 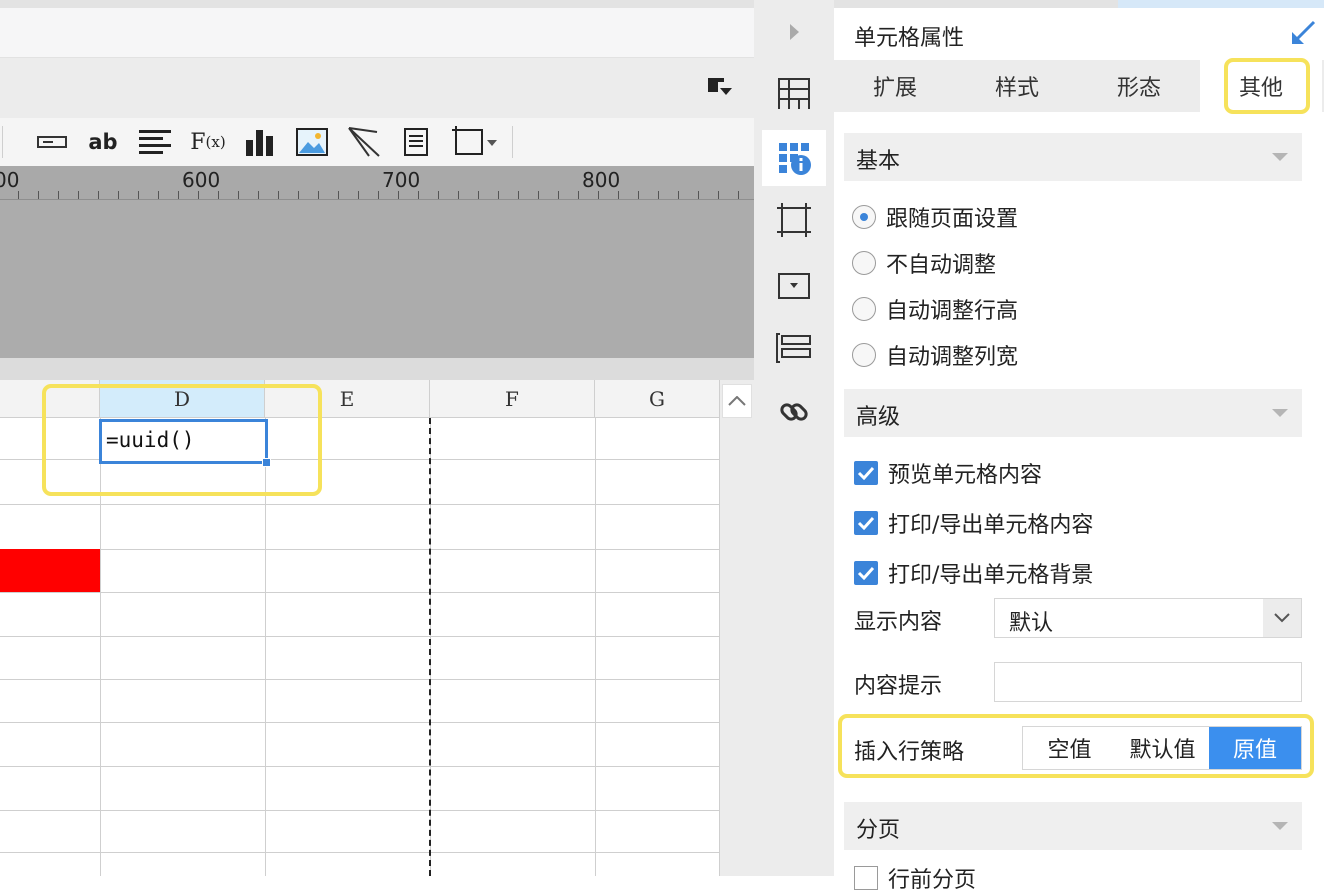 What do you see at coordinates (991, 575) in the screenshot?
I see `checkbox-label: 打印/导出单元格背景` at bounding box center [991, 575].